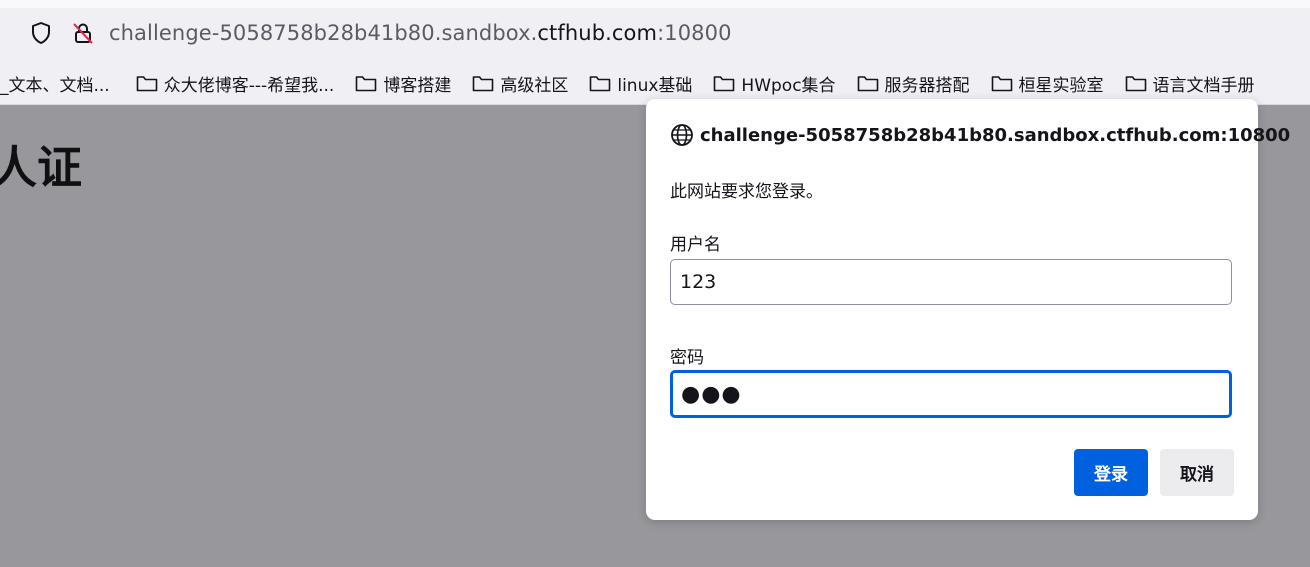  I want to click on username-value: 123, so click(698, 282).